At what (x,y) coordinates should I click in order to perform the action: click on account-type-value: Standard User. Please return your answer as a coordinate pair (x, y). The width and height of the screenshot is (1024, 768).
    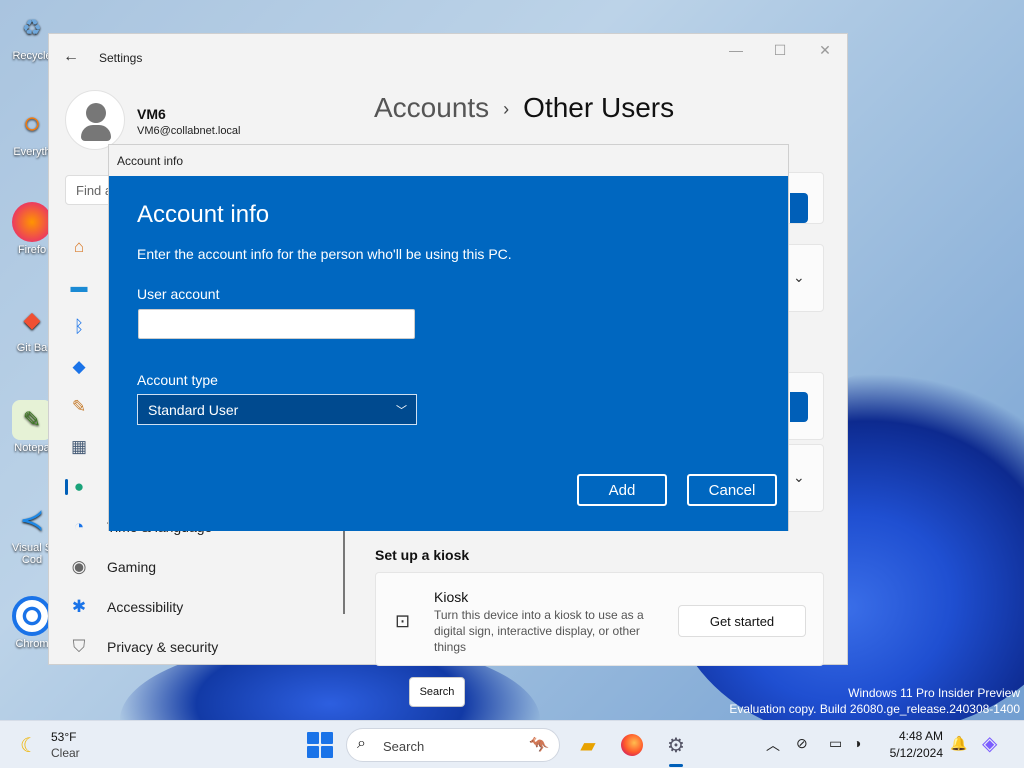
    Looking at the image, I should click on (193, 410).